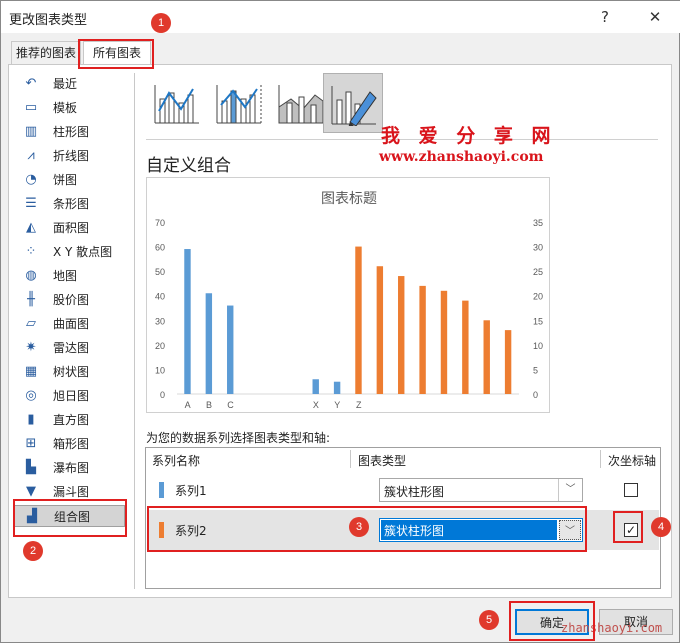 This screenshot has width=680, height=643. Describe the element at coordinates (160, 272) in the screenshot. I see `y-tick-label: 50` at that location.